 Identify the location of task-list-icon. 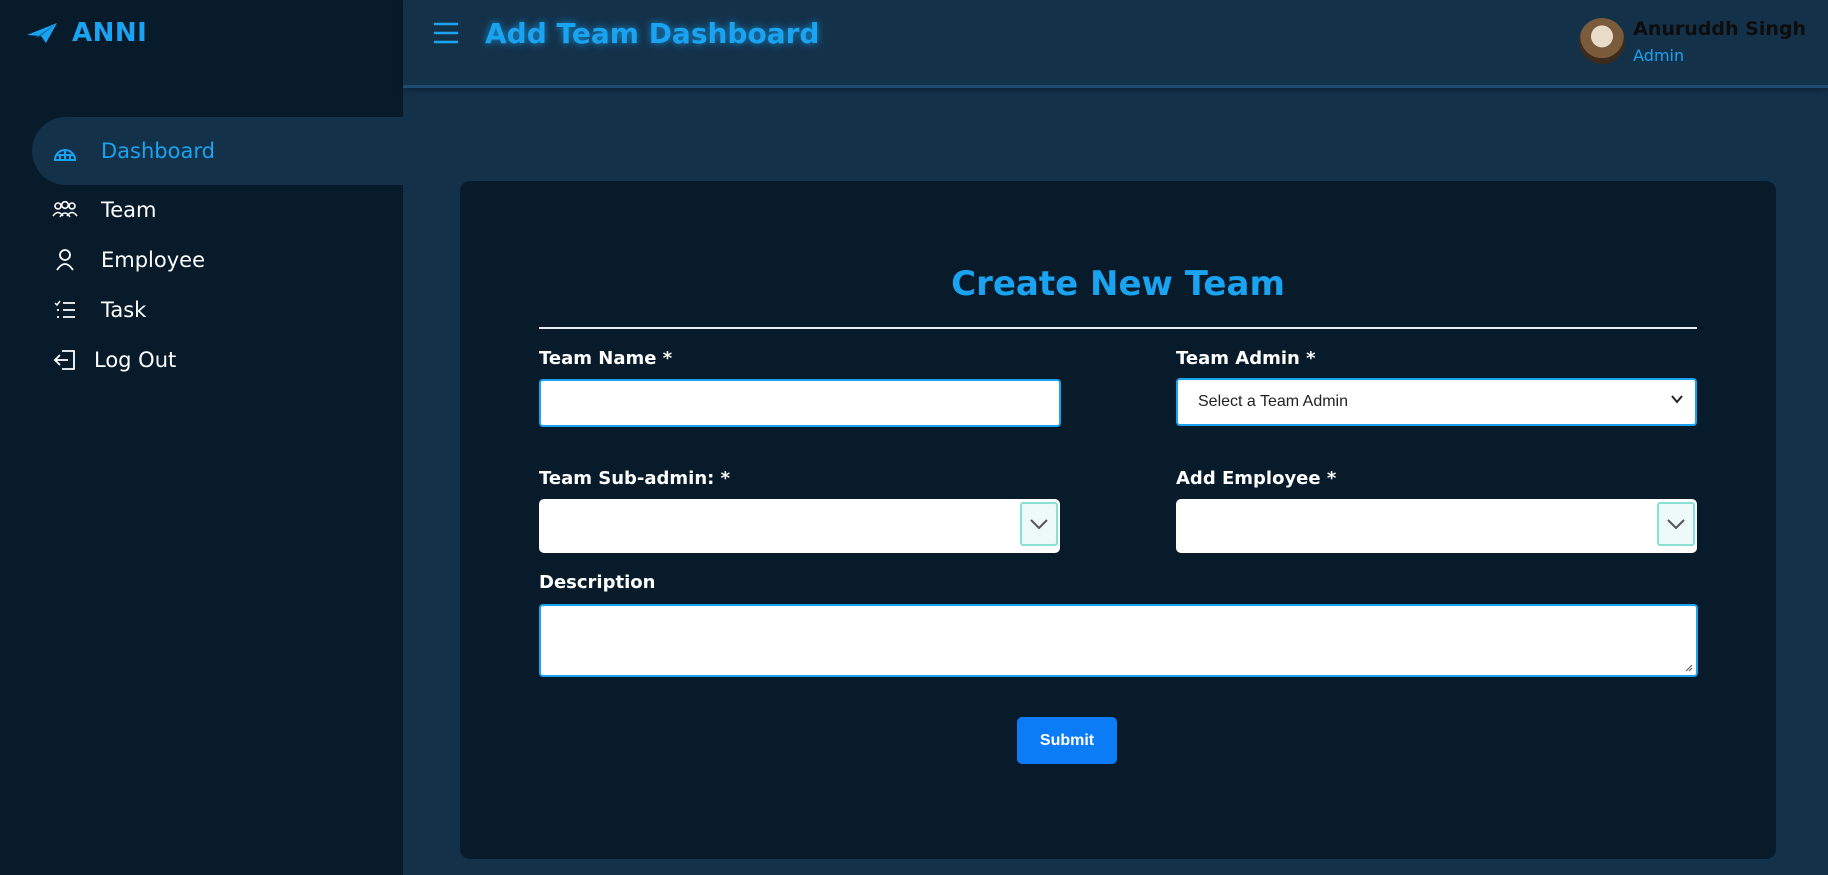
(65, 310).